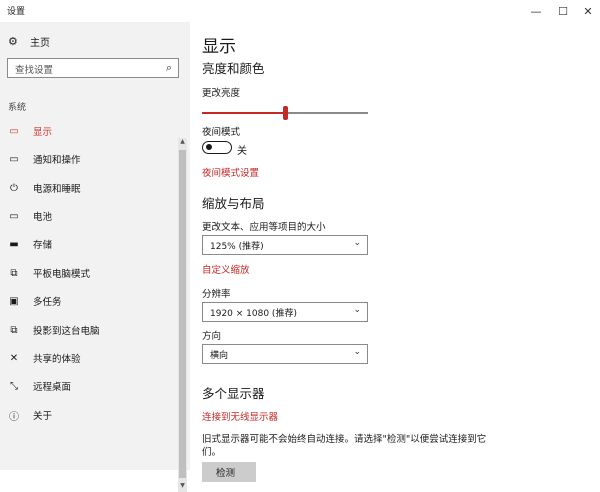  Describe the element at coordinates (253, 314) in the screenshot. I see `resolution-value: 1920 × 1080 (推荐)` at that location.